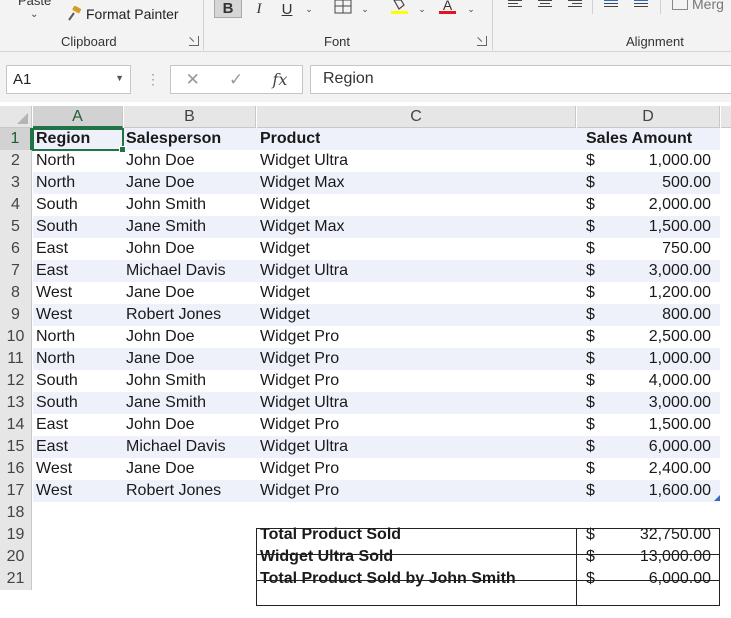 Image resolution: width=731 pixels, height=618 pixels. Describe the element at coordinates (16, 381) in the screenshot. I see `row-header-12: 12` at that location.